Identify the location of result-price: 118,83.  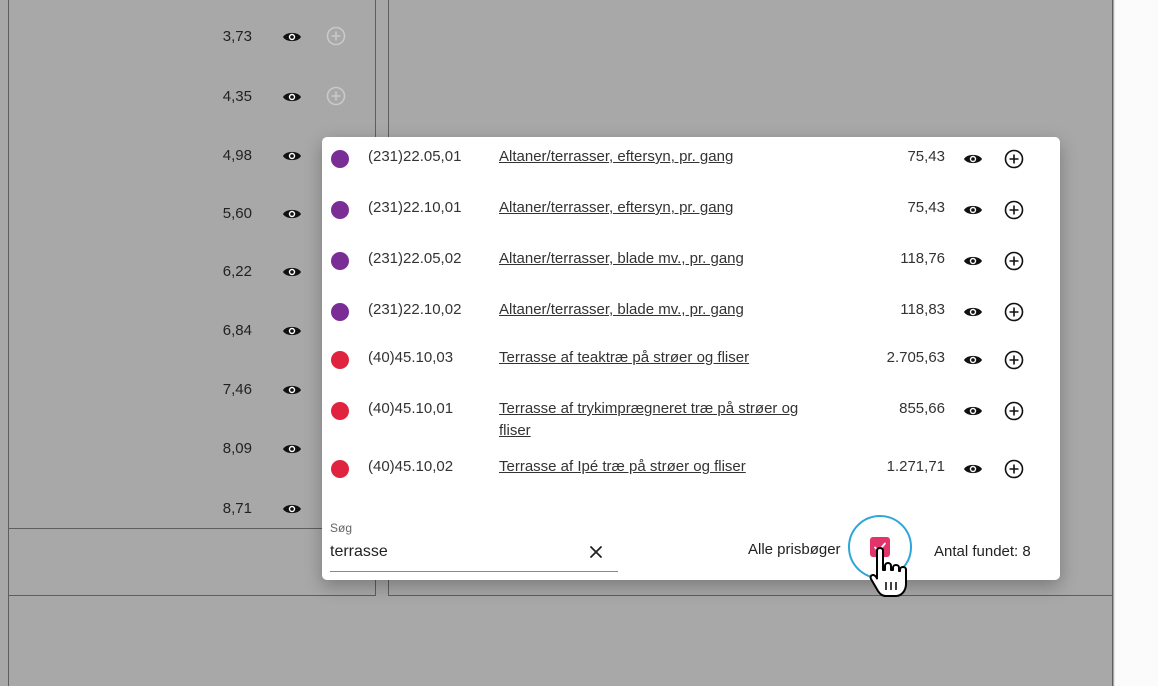
(922, 309).